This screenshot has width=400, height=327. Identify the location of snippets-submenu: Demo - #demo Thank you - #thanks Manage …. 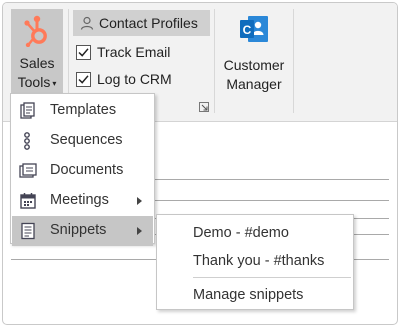
(255, 262).